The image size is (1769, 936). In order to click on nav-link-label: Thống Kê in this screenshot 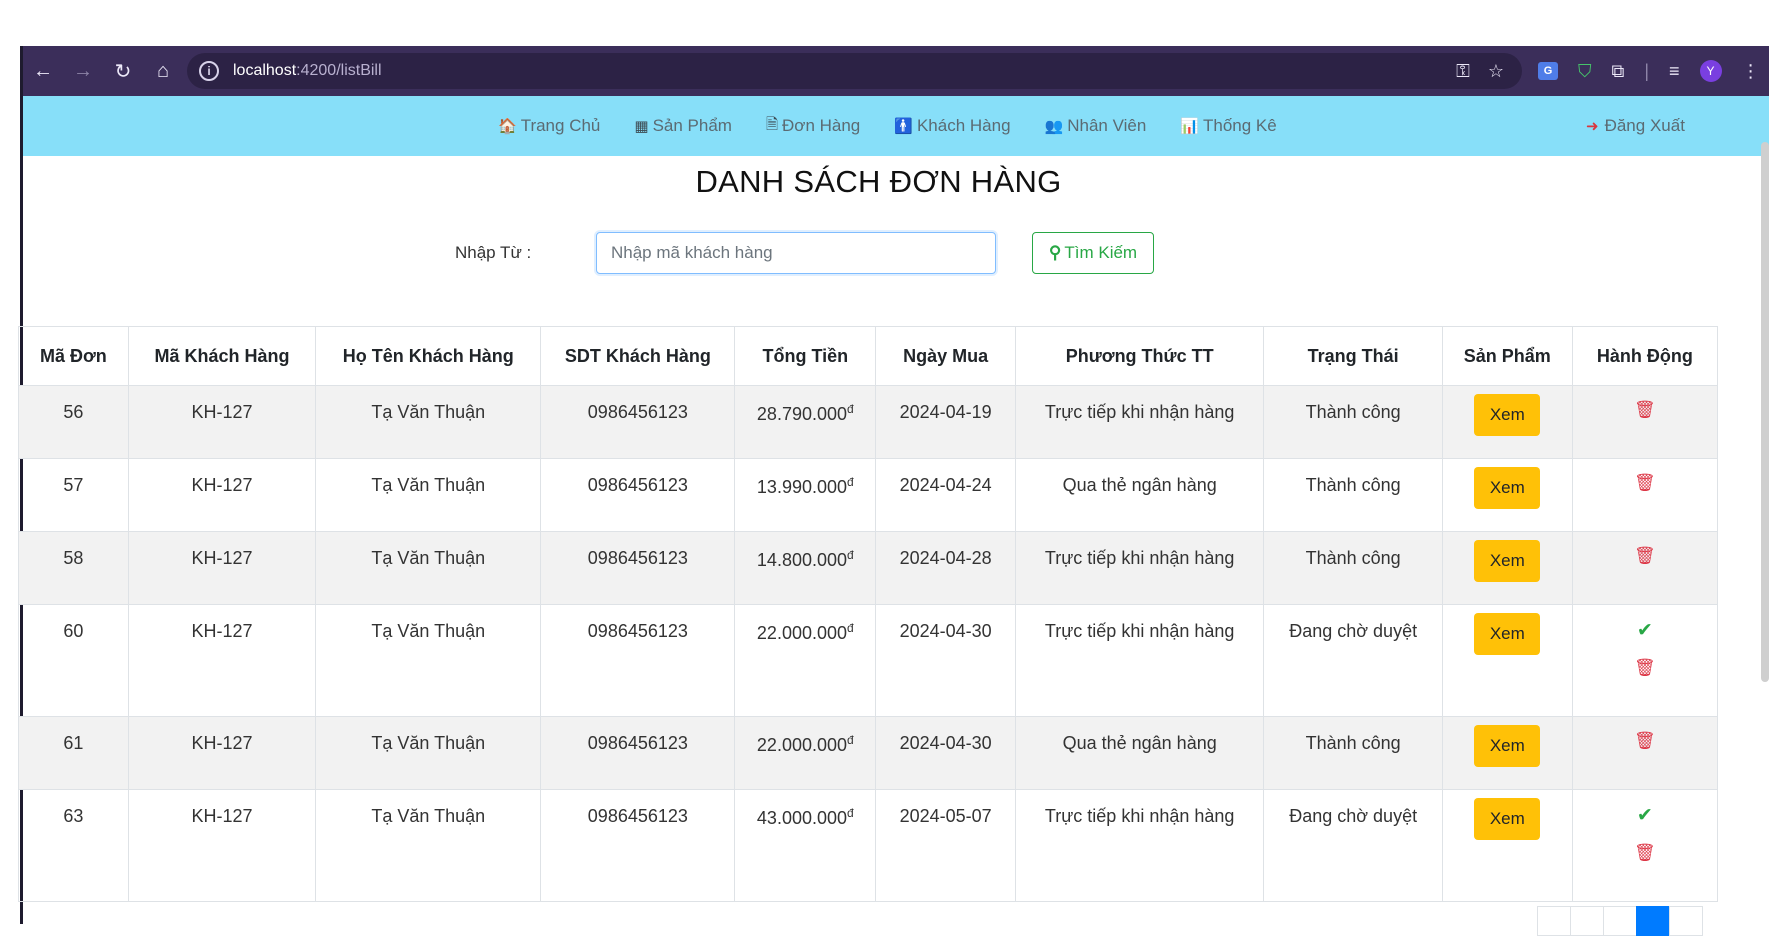, I will do `click(1240, 125)`.